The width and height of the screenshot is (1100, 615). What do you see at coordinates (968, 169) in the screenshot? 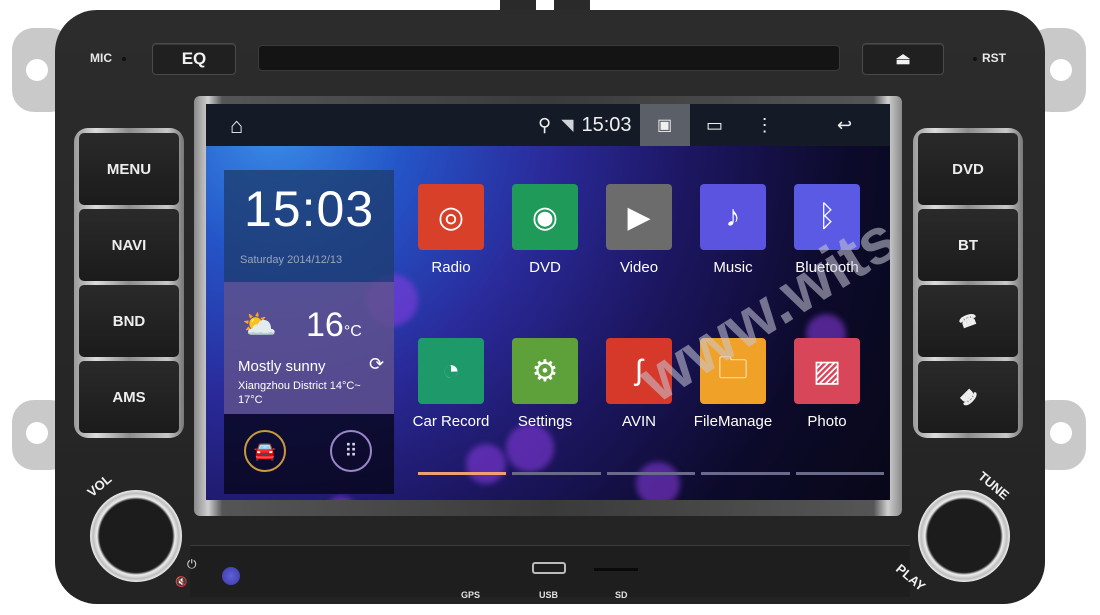
I see `dvd-button: DVD` at bounding box center [968, 169].